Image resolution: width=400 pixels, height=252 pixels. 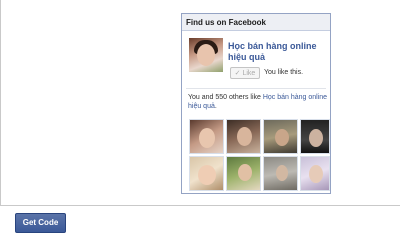 What do you see at coordinates (40, 223) in the screenshot?
I see `get-code-button: Get Code` at bounding box center [40, 223].